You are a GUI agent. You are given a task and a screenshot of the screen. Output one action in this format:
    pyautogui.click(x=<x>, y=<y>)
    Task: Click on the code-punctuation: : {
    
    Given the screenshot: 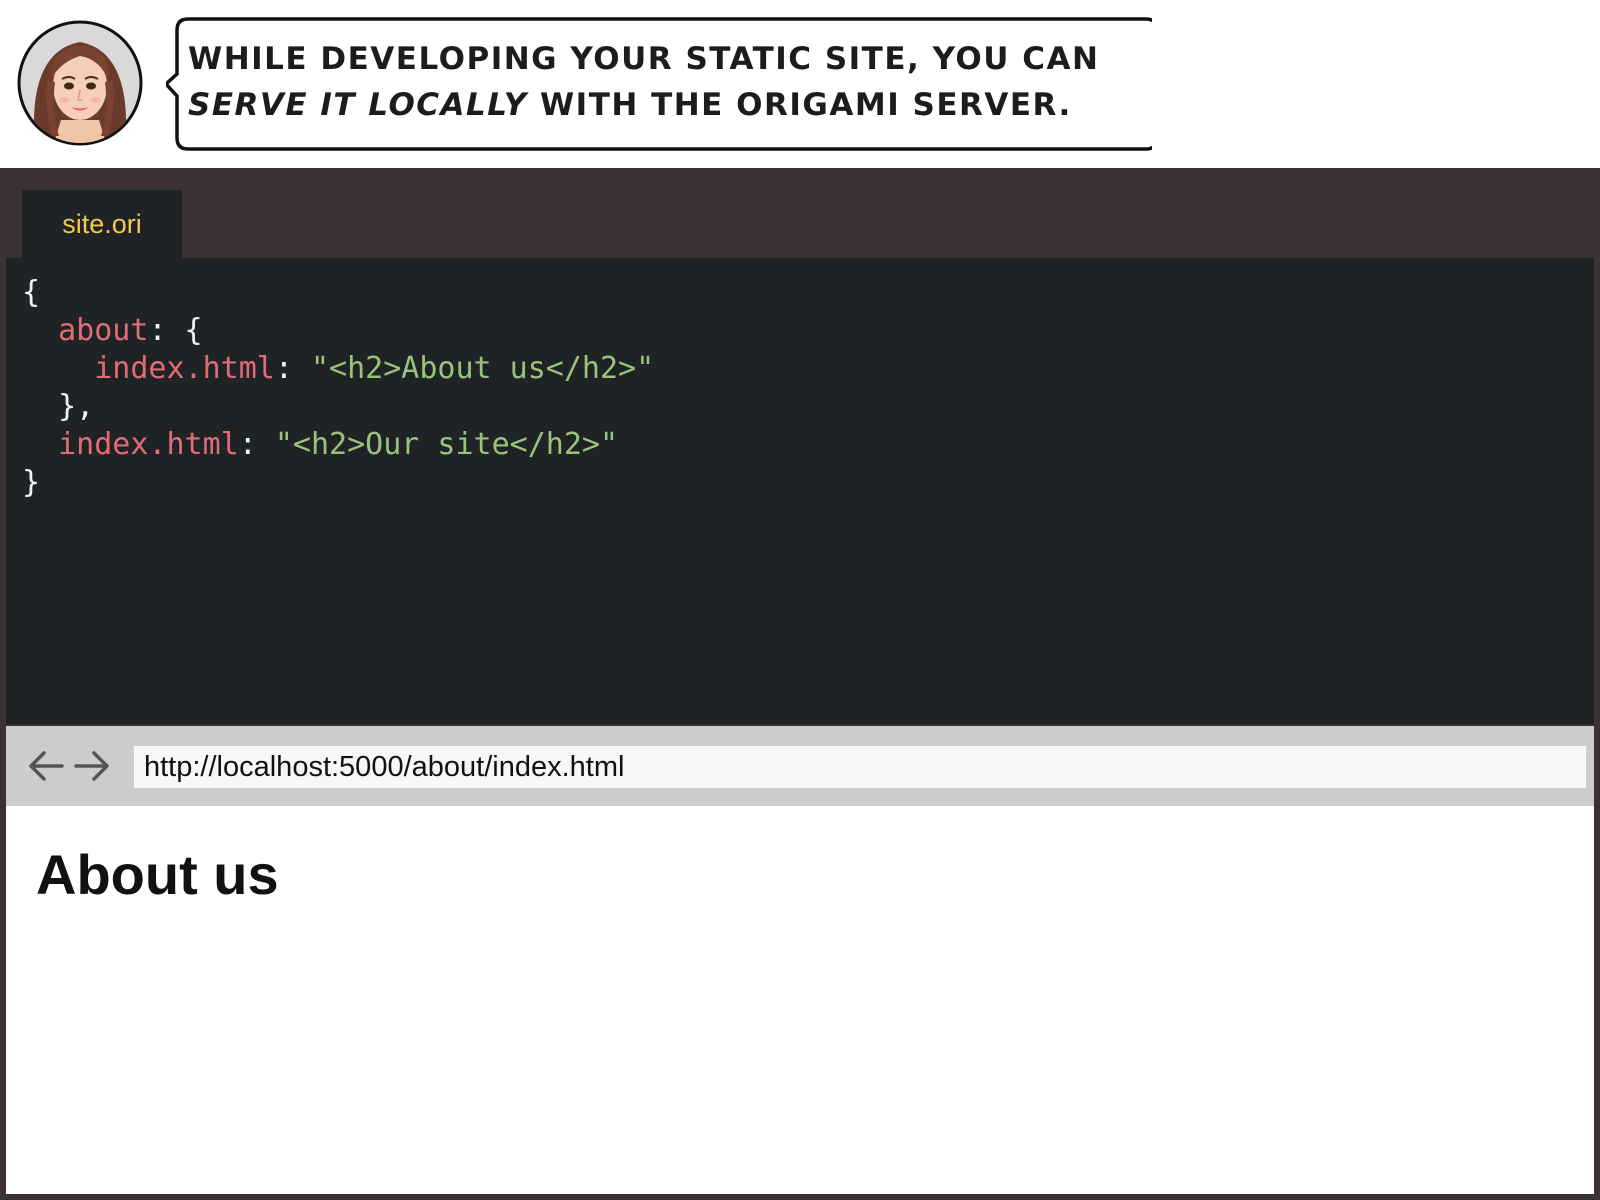 What is the action you would take?
    pyautogui.click(x=175, y=330)
    